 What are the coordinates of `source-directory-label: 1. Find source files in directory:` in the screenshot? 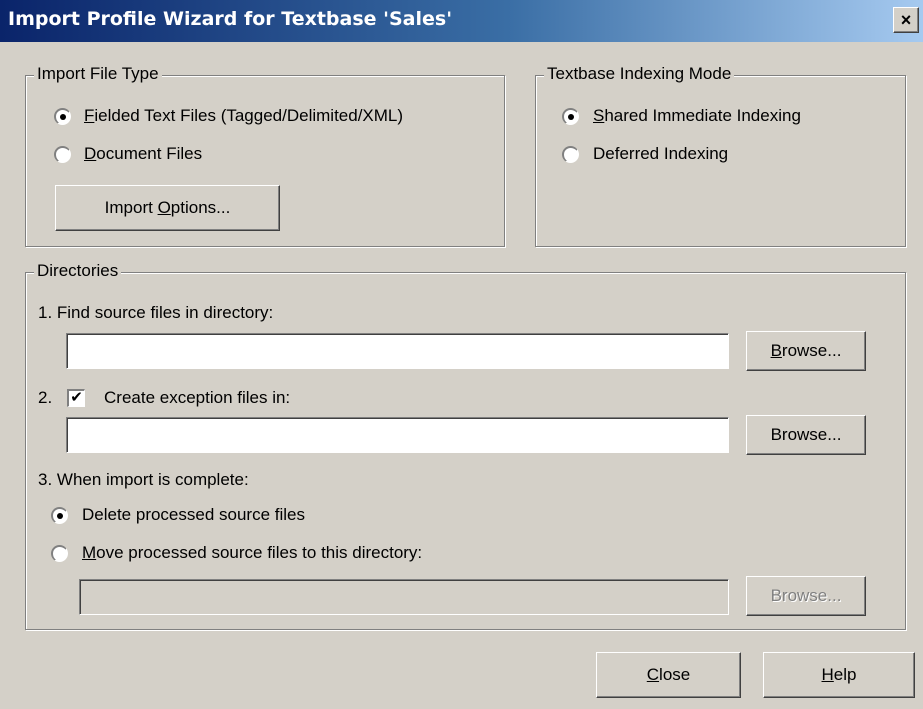 It's located at (155, 313).